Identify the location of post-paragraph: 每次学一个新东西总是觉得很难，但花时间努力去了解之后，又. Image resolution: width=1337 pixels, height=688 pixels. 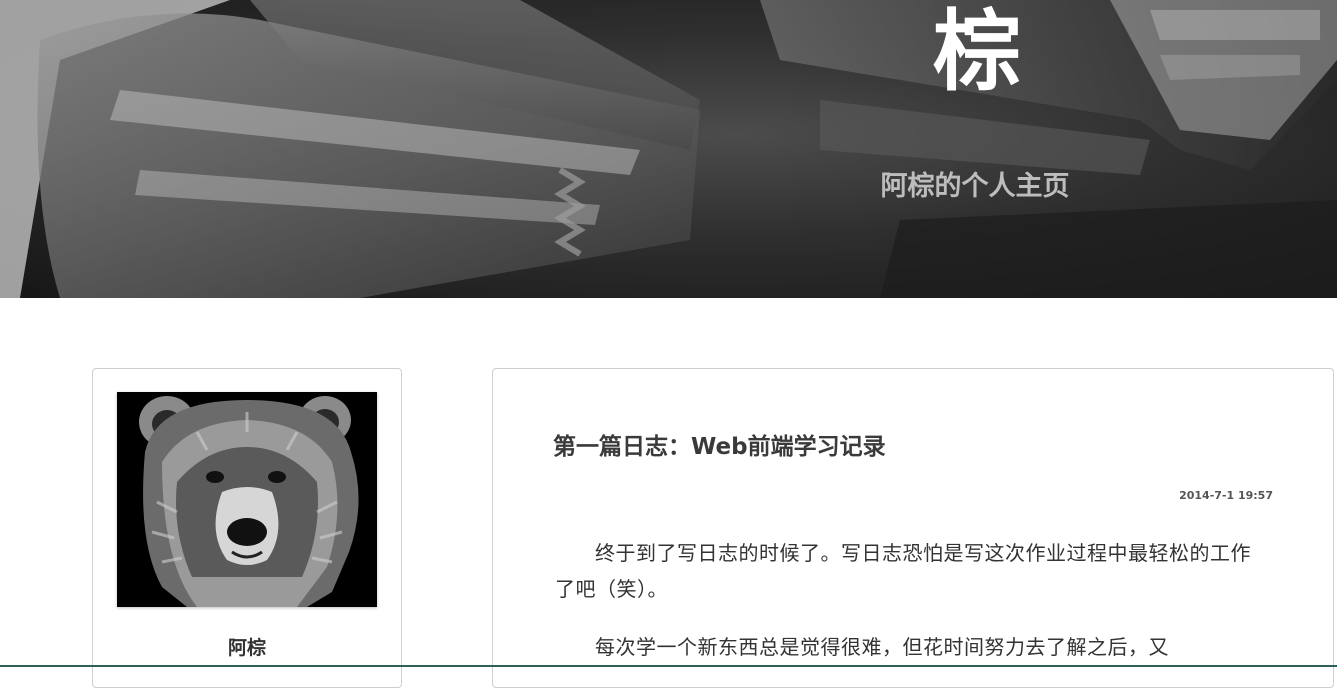
(882, 647).